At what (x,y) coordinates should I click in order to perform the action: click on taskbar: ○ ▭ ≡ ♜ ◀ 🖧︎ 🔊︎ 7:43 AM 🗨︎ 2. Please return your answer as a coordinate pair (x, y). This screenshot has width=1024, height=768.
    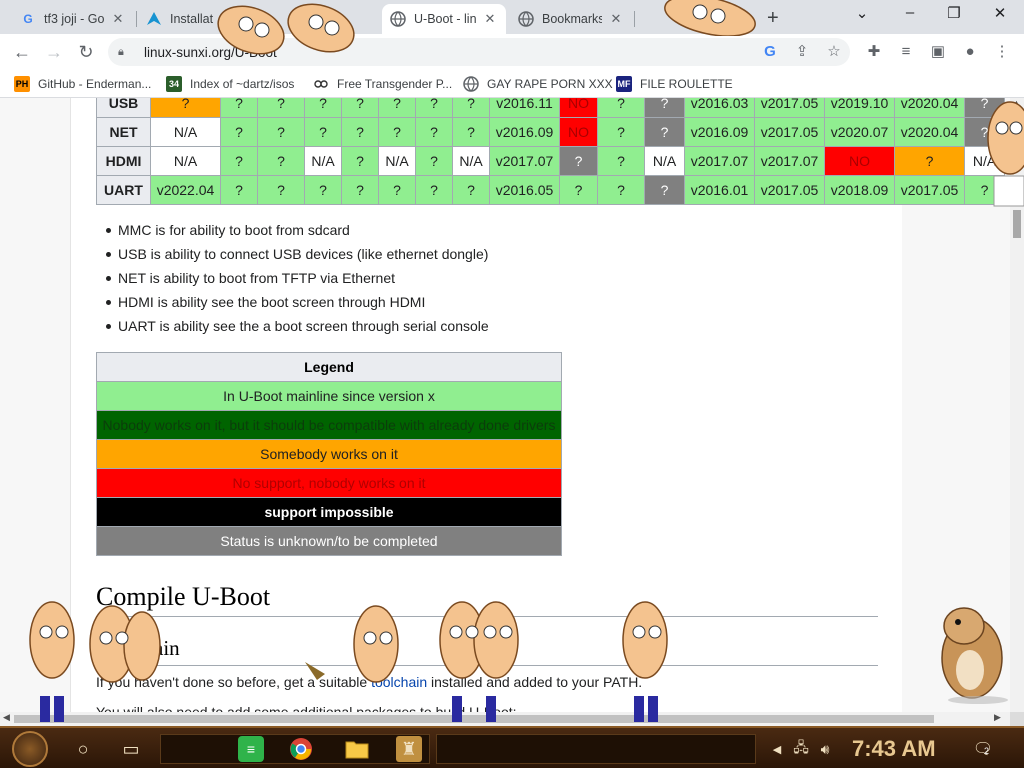
    Looking at the image, I should click on (512, 747).